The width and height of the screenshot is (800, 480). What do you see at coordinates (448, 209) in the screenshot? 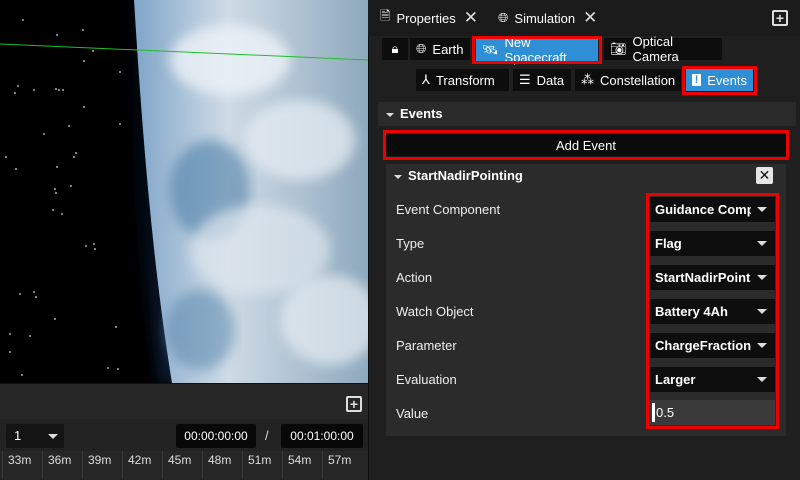
I see `field-label-event-component: Event Component` at bounding box center [448, 209].